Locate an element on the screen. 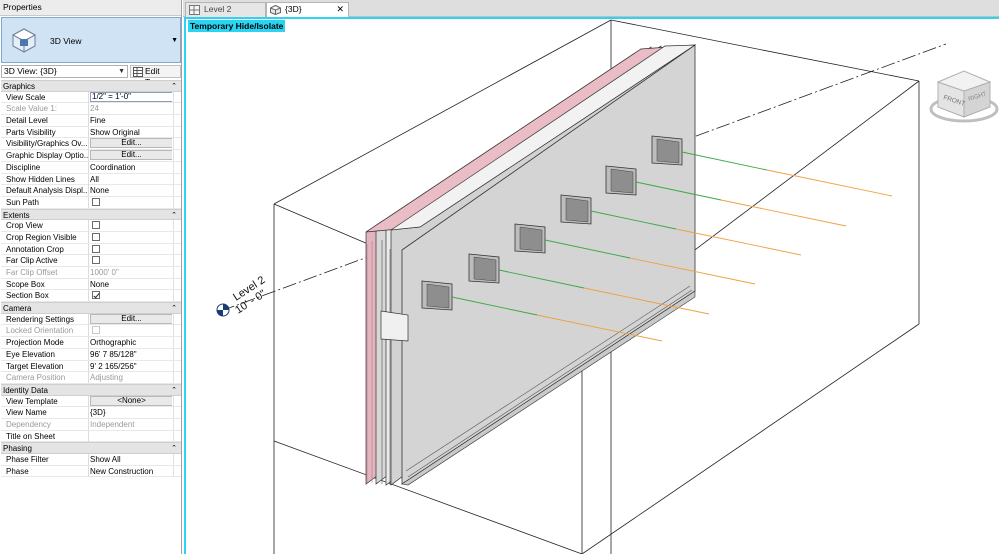 The height and width of the screenshot is (554, 999). instance-filter-dropdown: 3D View: {3D} ▼ is located at coordinates (64, 71).